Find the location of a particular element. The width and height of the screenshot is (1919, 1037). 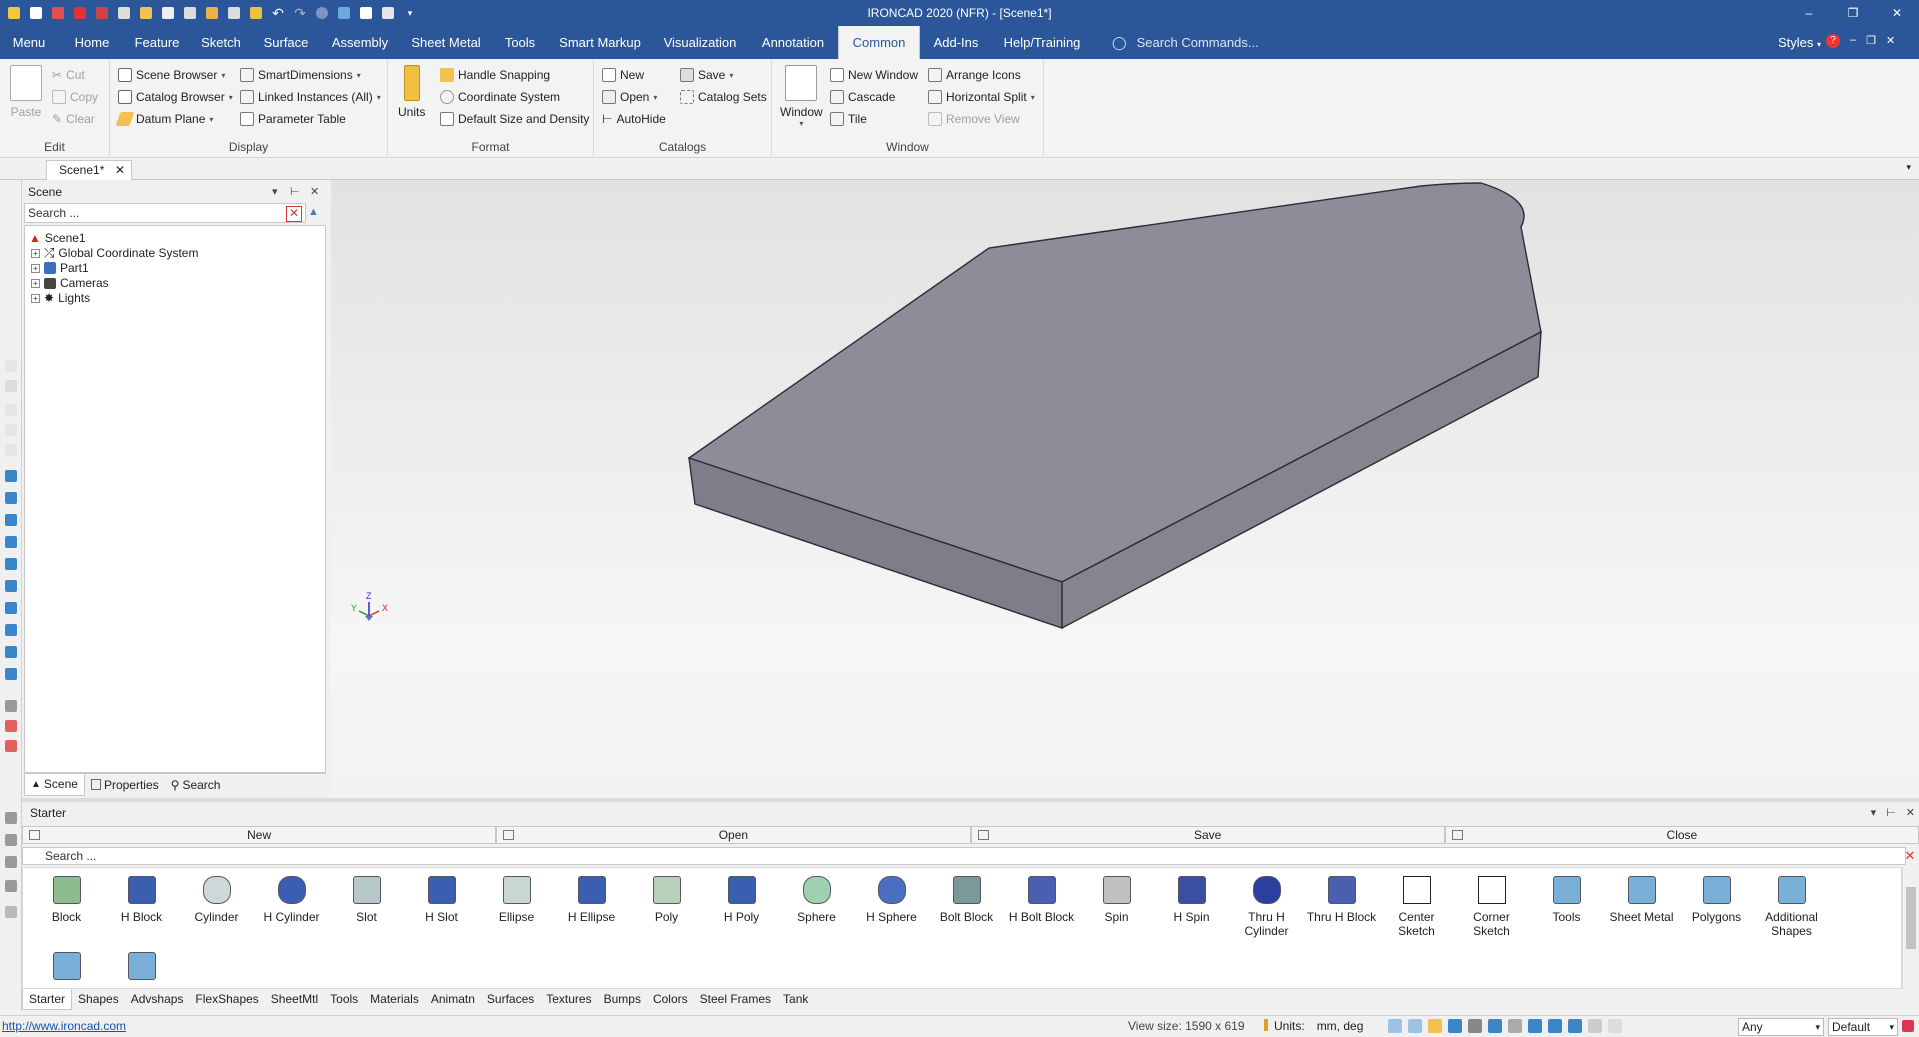

catalog-close-button: Close is located at coordinates (1681, 835).